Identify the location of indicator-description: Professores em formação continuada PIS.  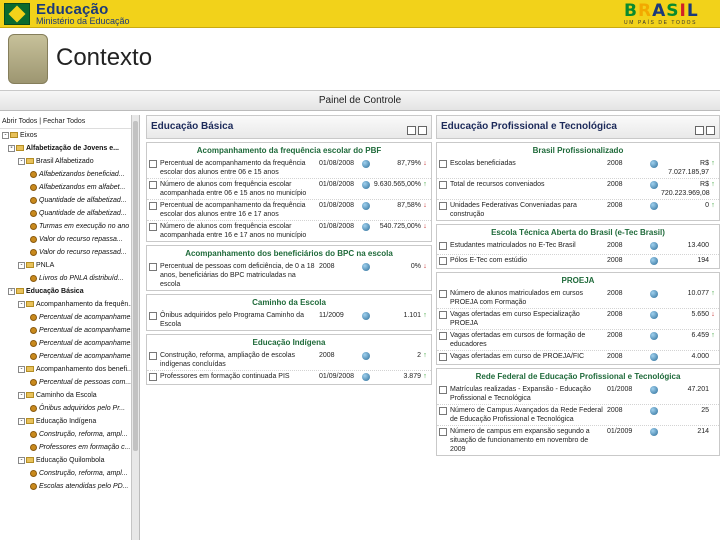
(238, 376).